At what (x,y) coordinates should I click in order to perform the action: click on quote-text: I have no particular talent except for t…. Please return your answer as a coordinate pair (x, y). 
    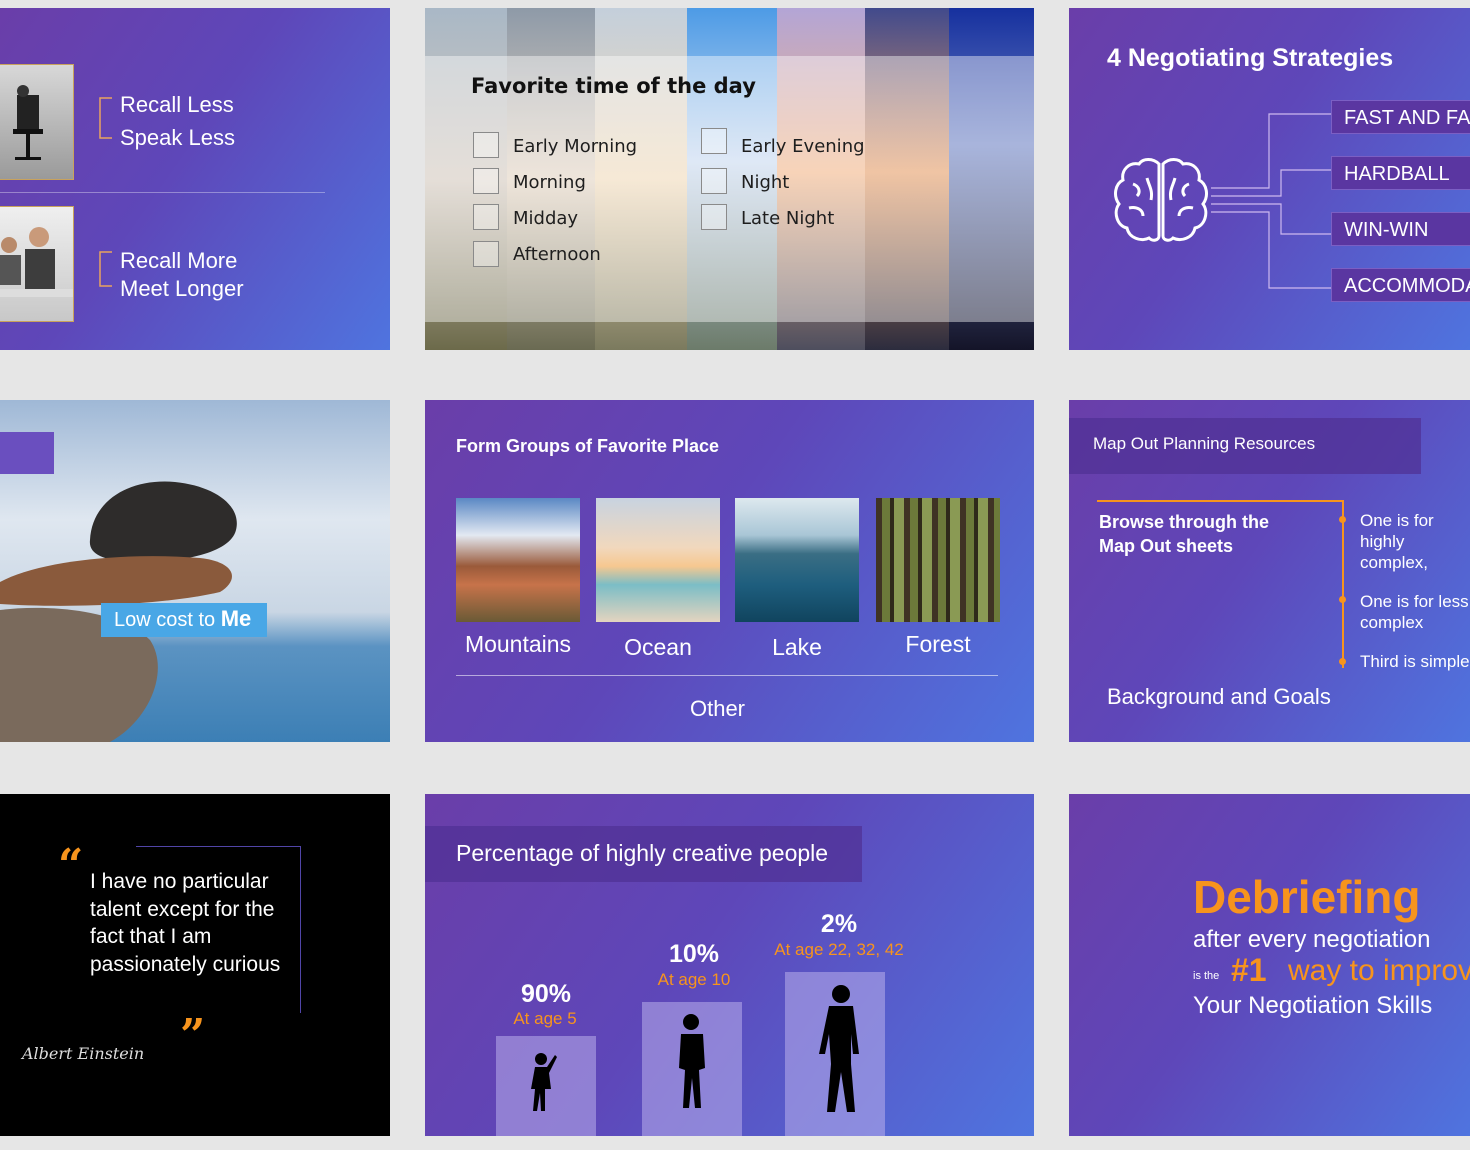
    Looking at the image, I should click on (185, 923).